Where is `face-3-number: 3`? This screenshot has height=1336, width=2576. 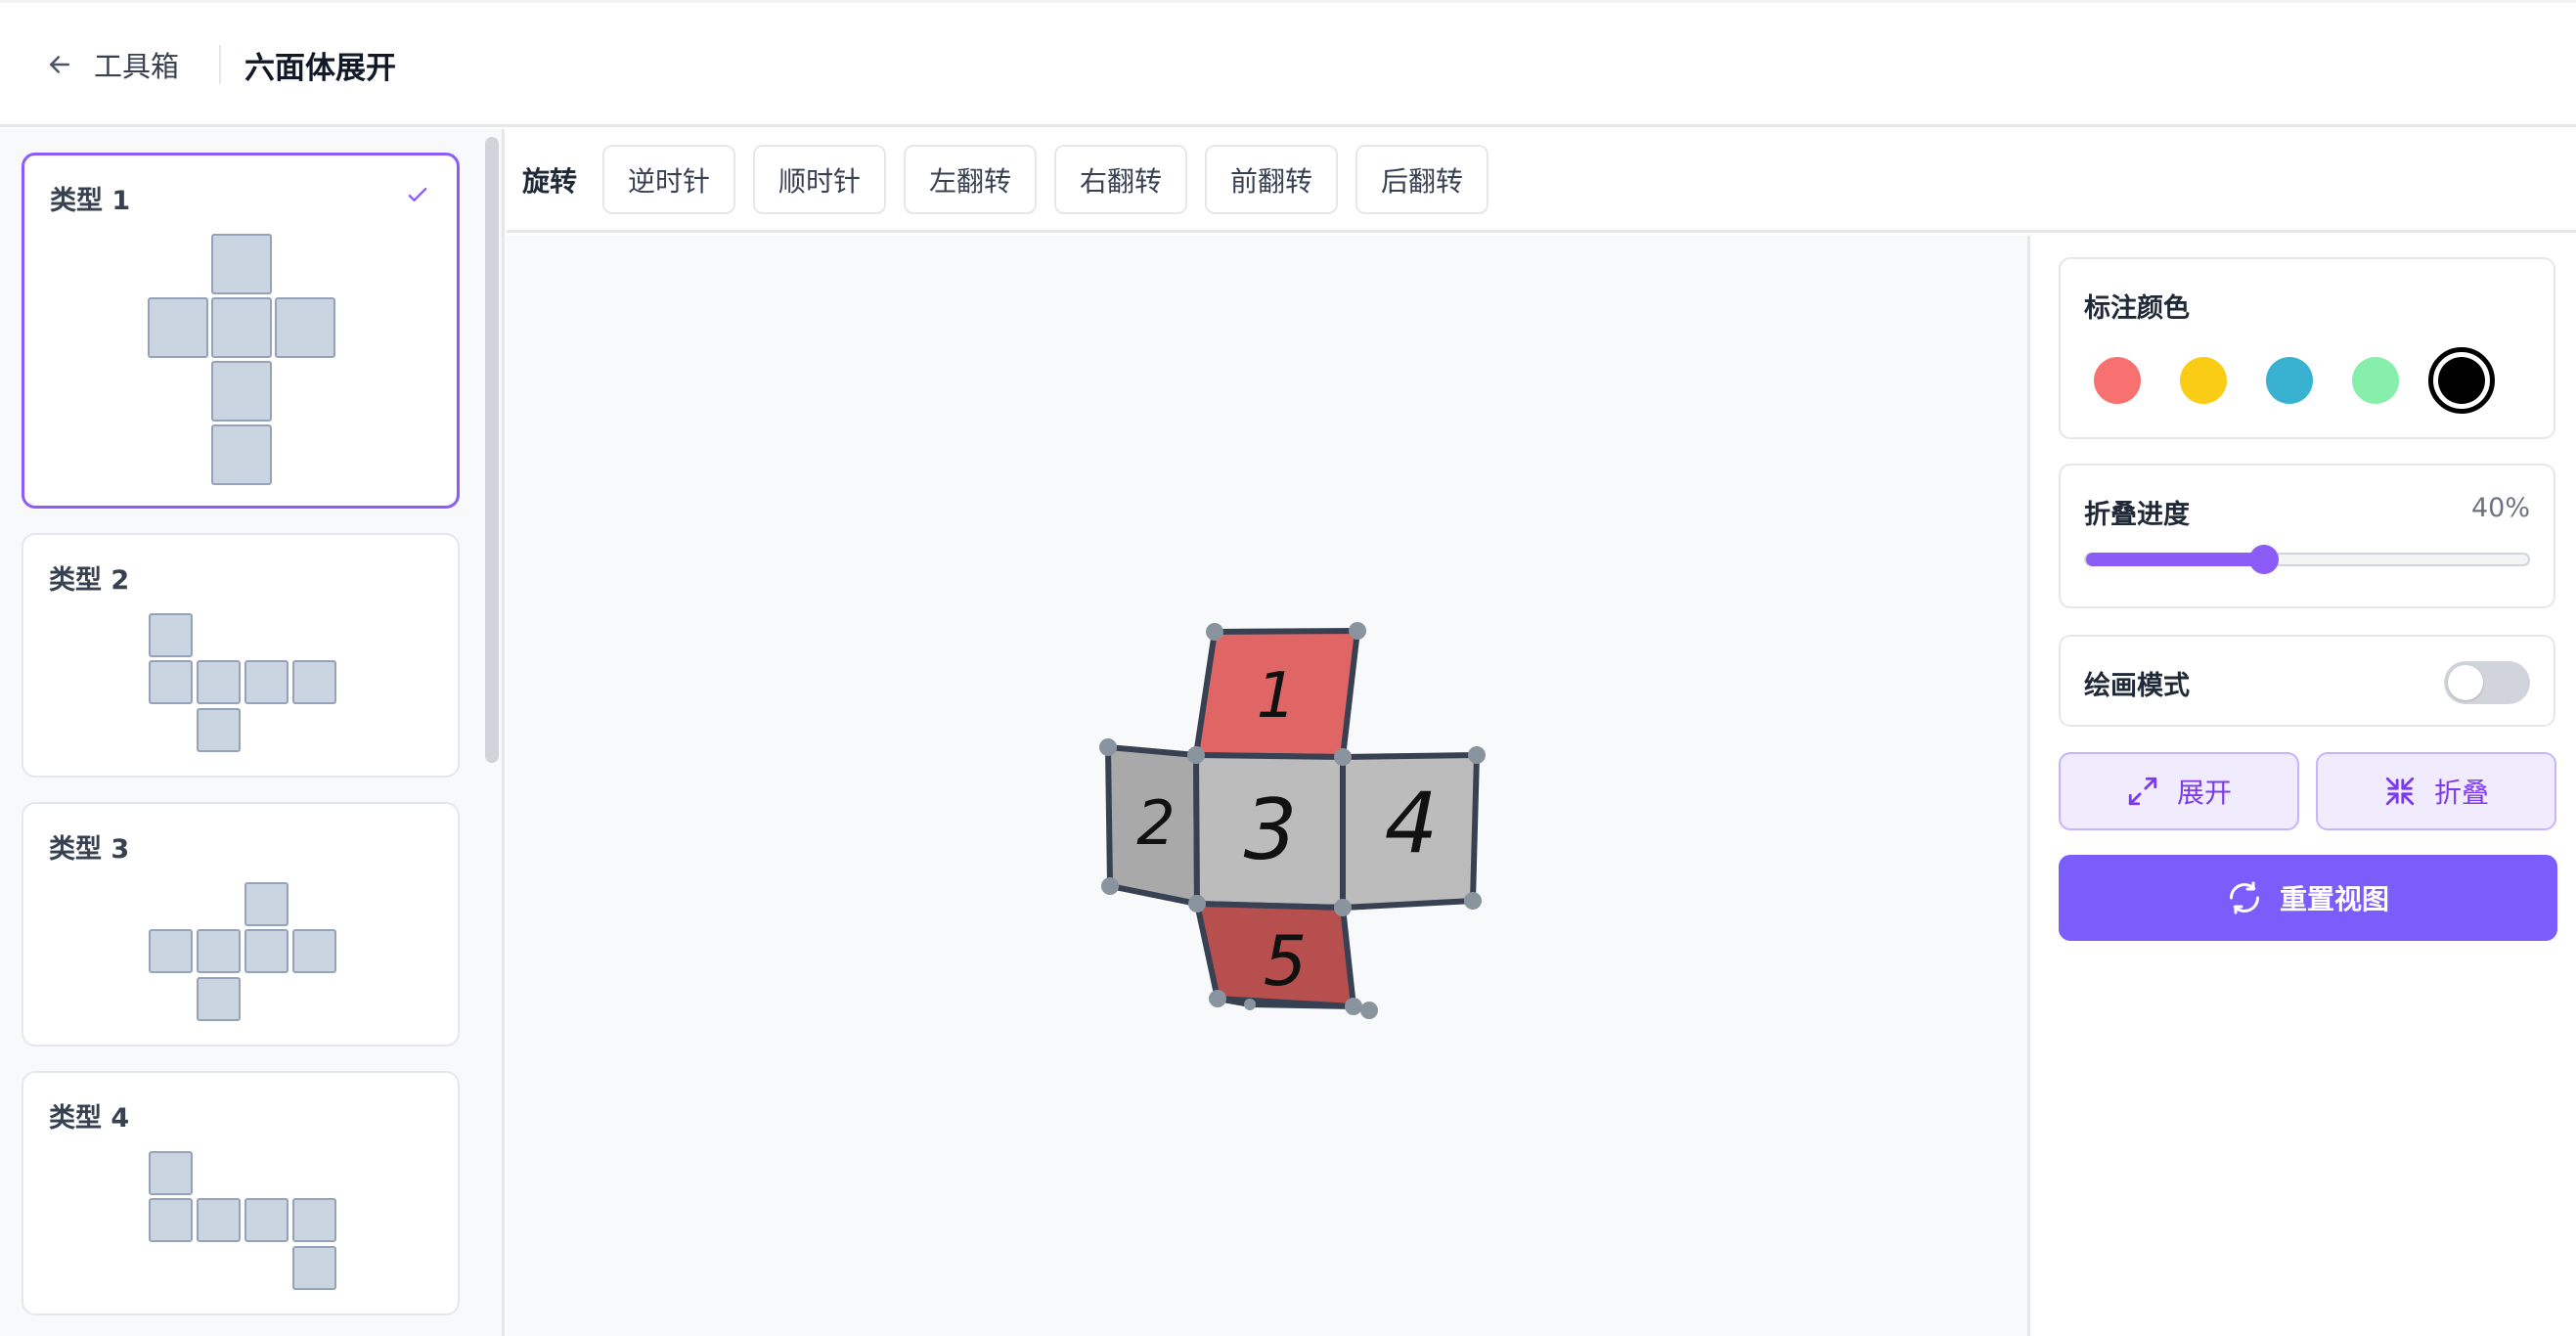 face-3-number: 3 is located at coordinates (1271, 830).